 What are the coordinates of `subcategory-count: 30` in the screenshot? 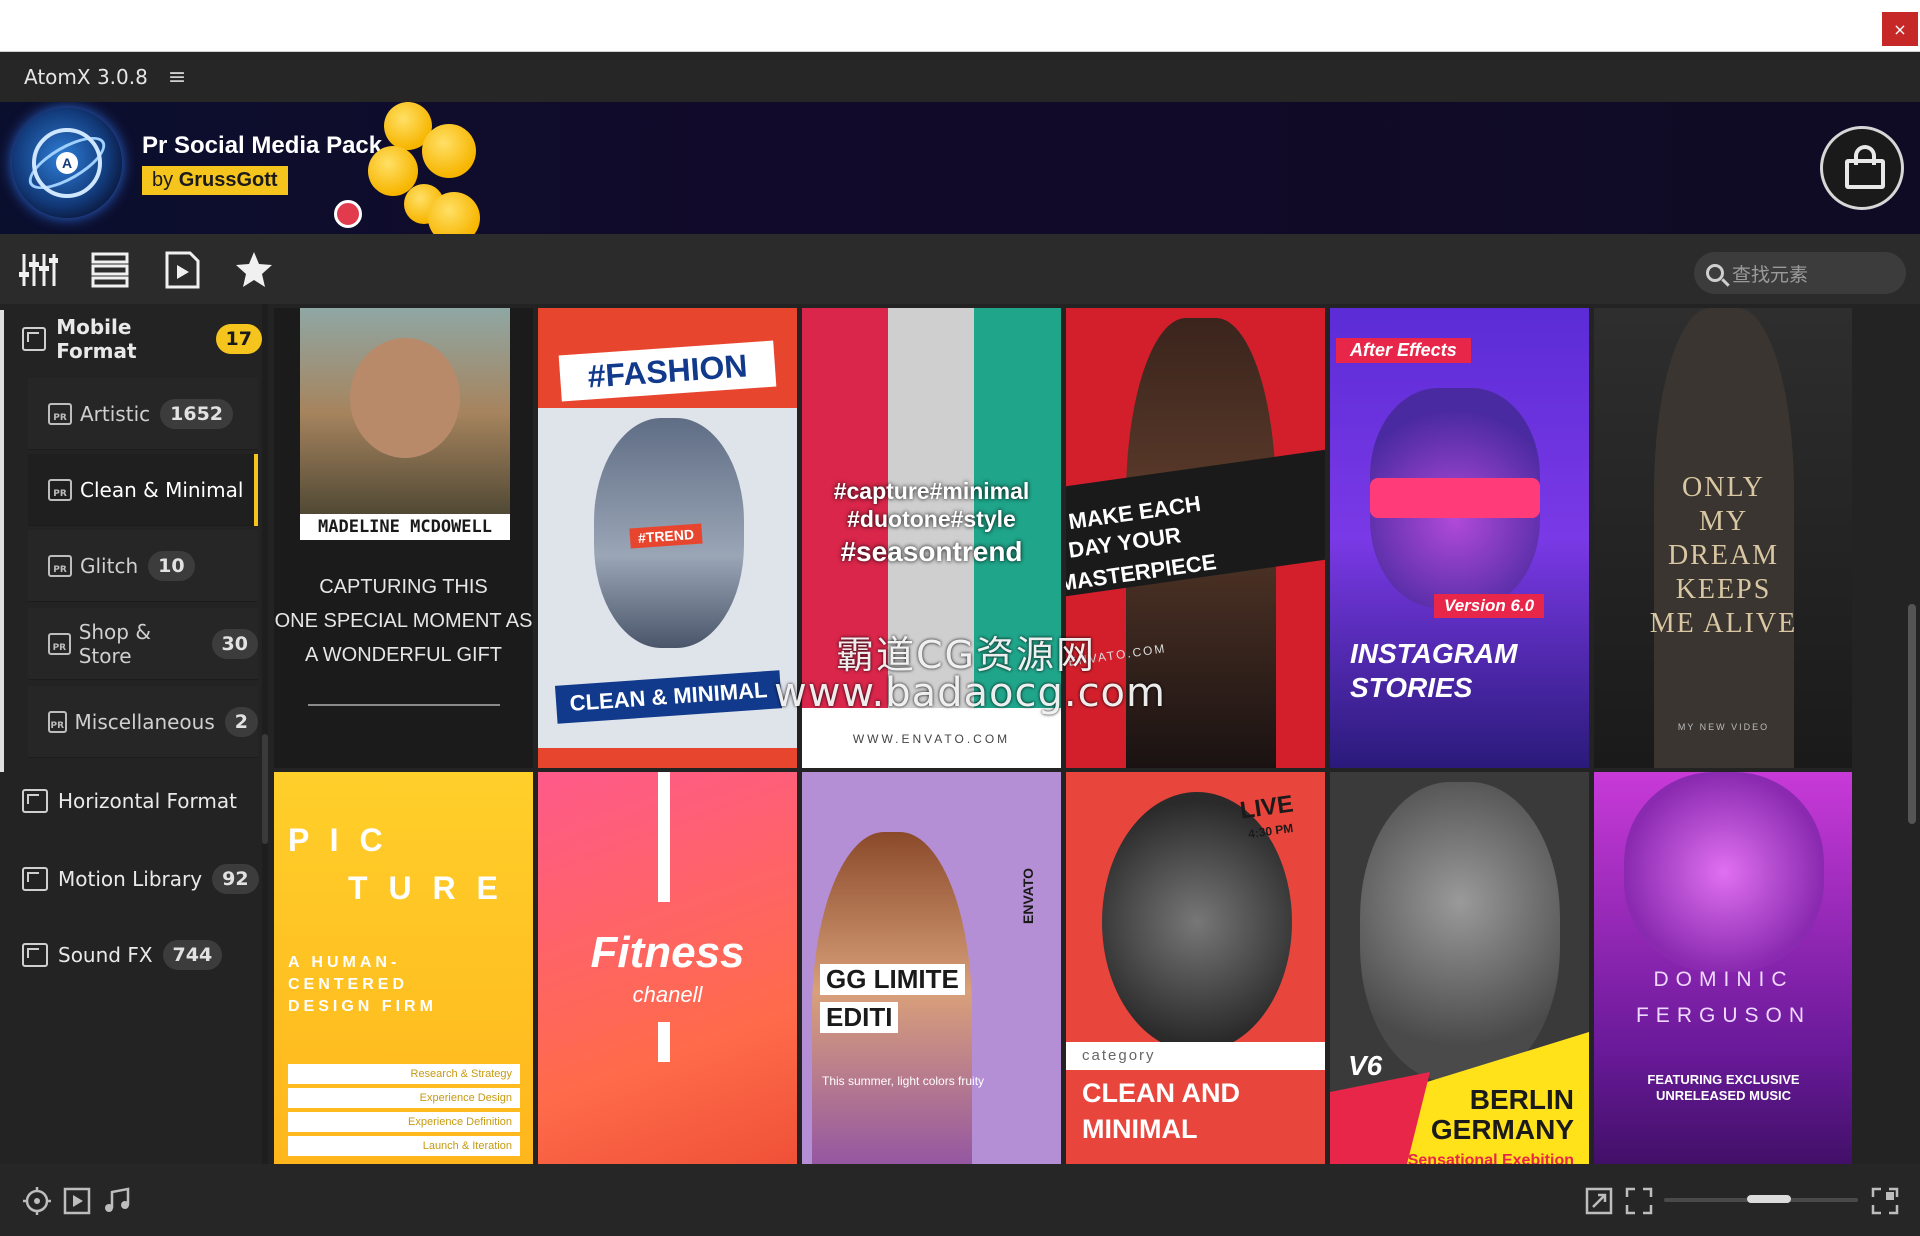 It's located at (234, 643).